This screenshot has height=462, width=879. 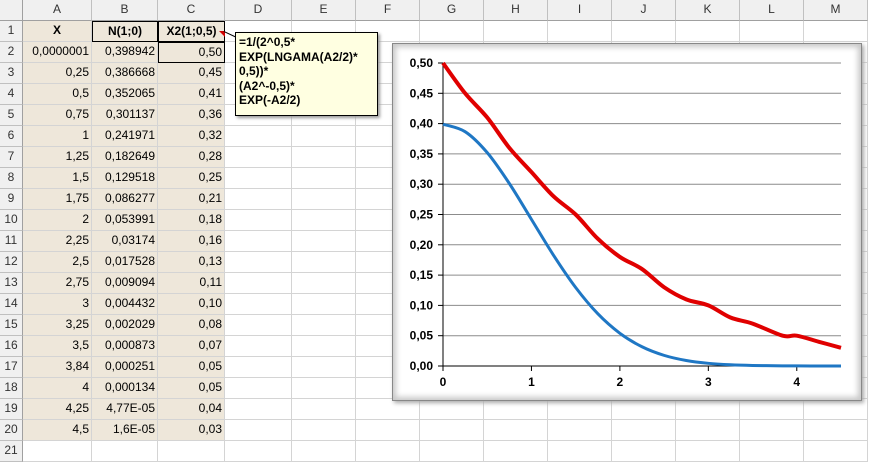 What do you see at coordinates (11, 10) in the screenshot?
I see `select-all-corner` at bounding box center [11, 10].